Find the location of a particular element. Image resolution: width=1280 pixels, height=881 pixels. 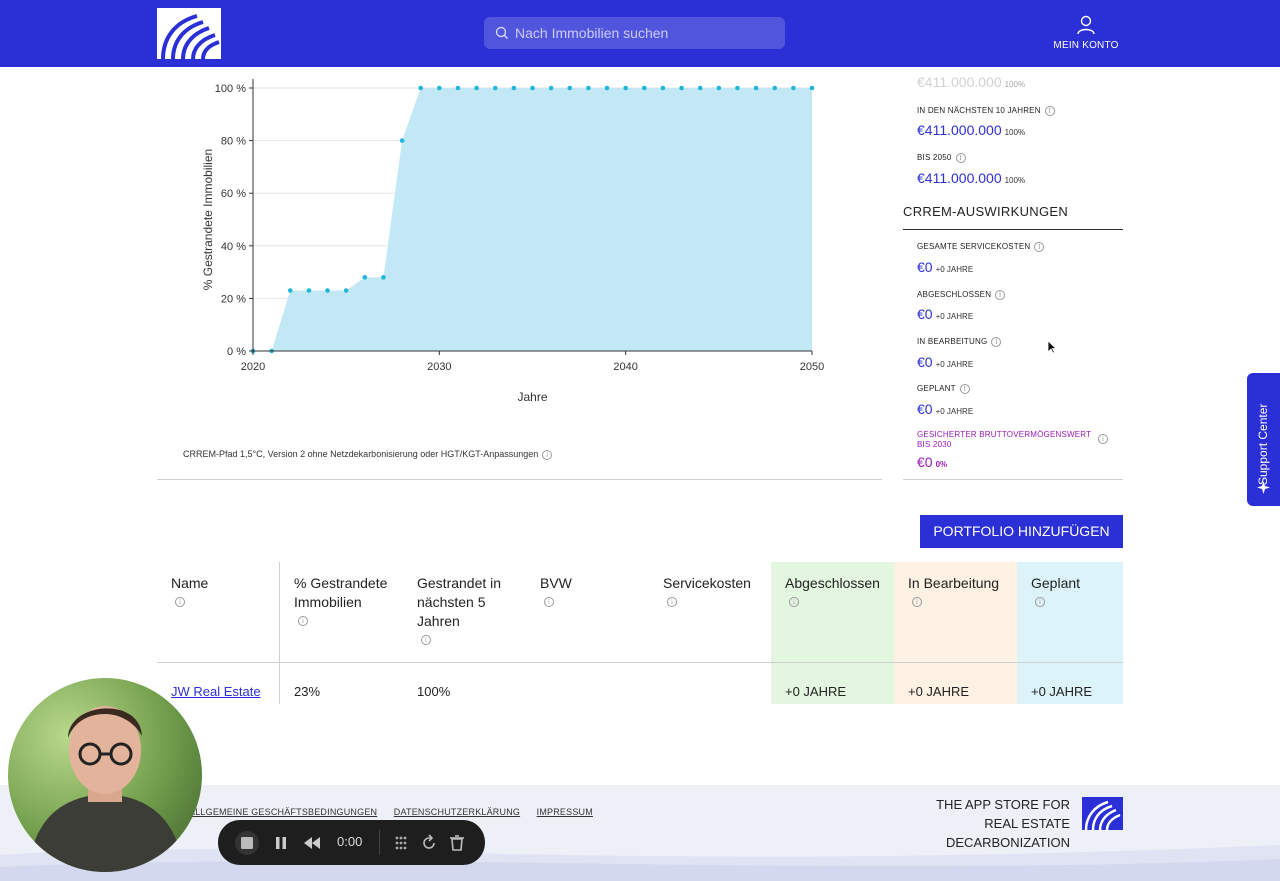

y-axis-label: % Gestrandete Immobilien is located at coordinates (208, 219).